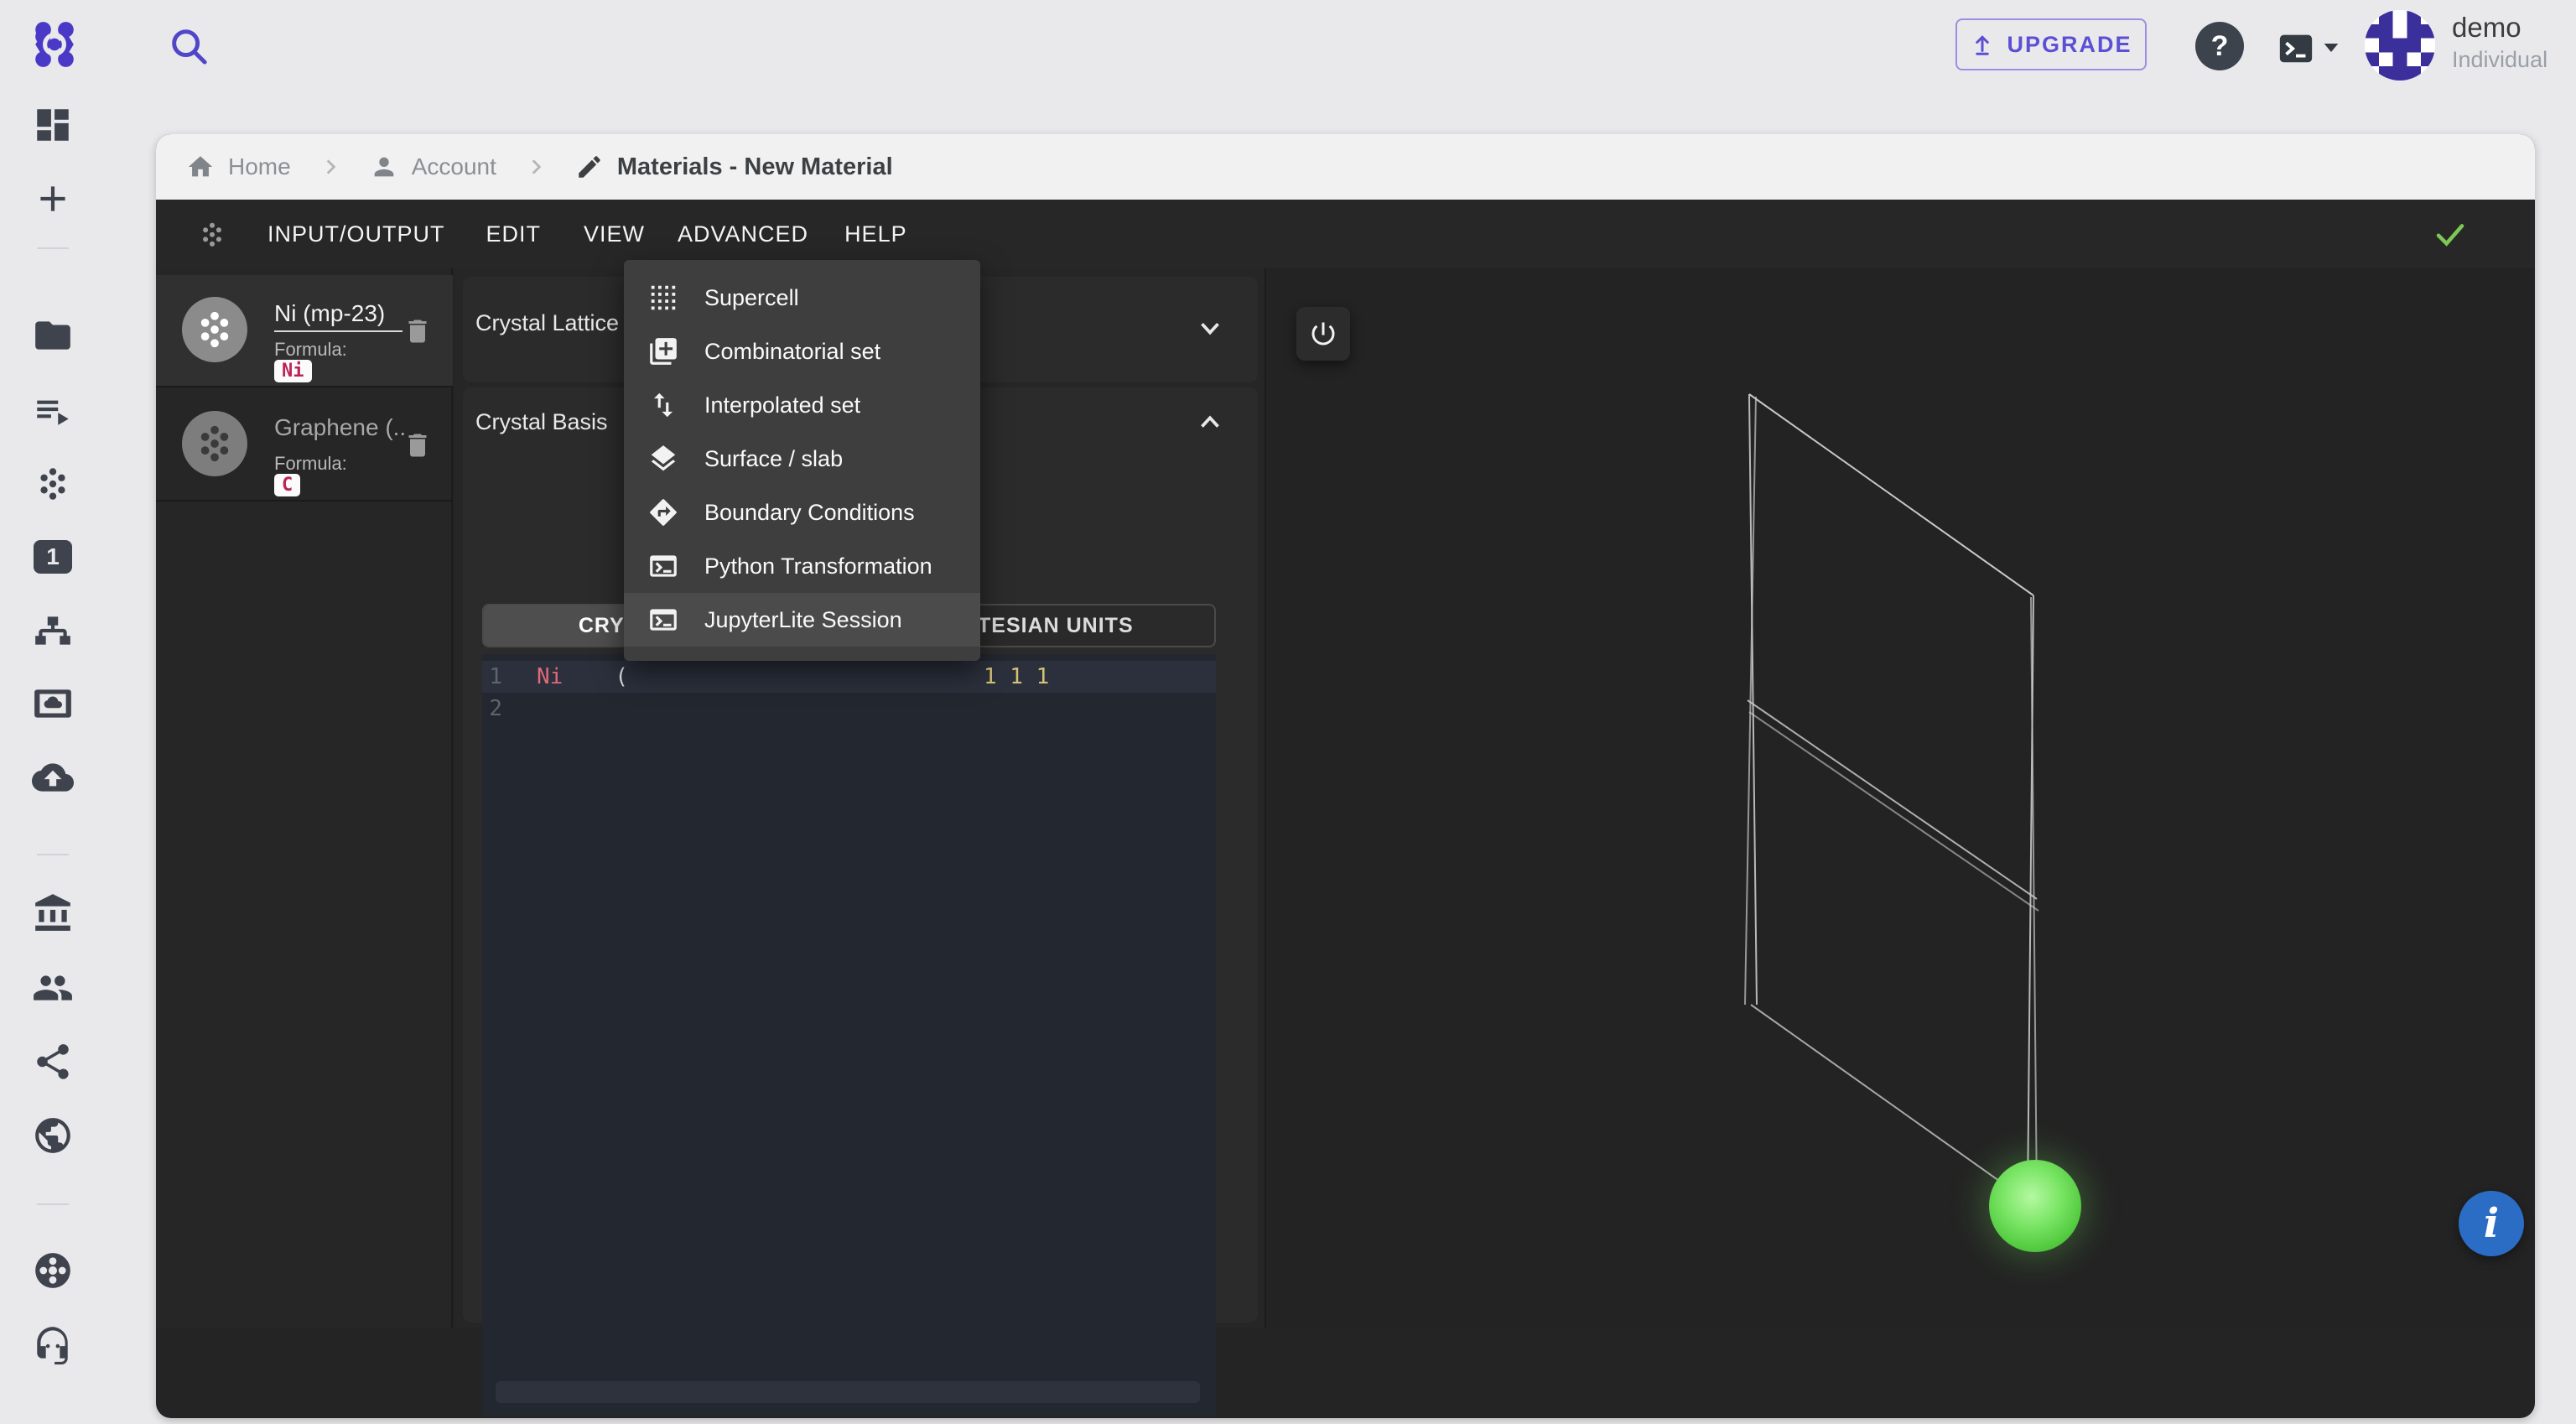  I want to click on sidebar-item-organization, so click(53, 913).